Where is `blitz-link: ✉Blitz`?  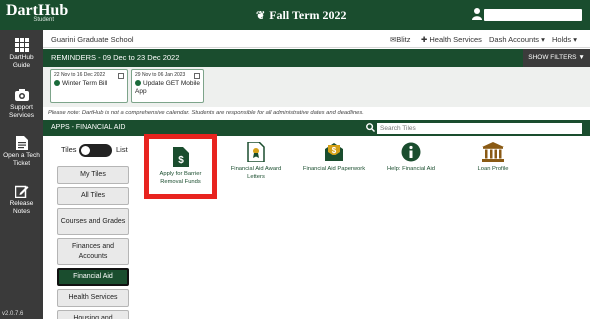 blitz-link: ✉Blitz is located at coordinates (400, 39).